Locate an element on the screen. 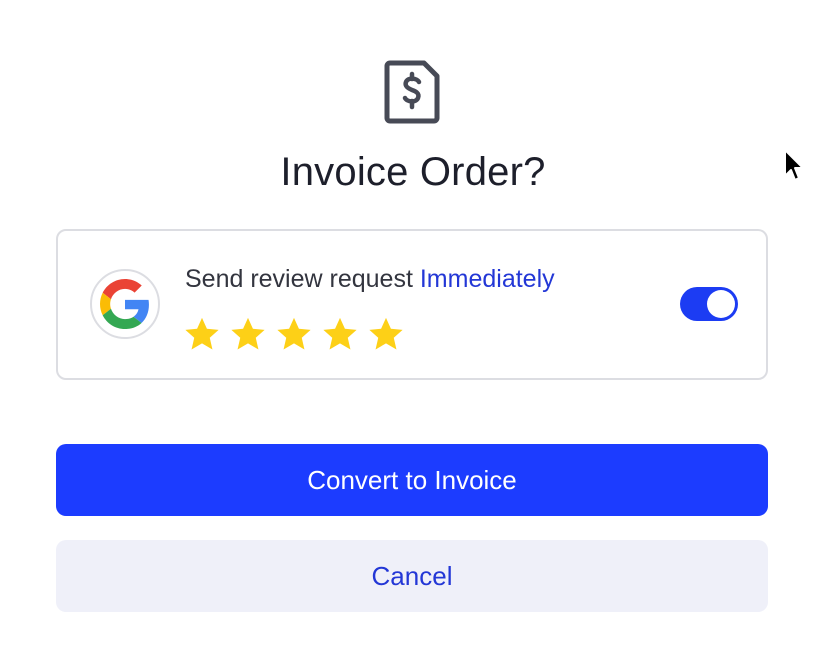  review-request-label: Send review request is located at coordinates (302, 279).